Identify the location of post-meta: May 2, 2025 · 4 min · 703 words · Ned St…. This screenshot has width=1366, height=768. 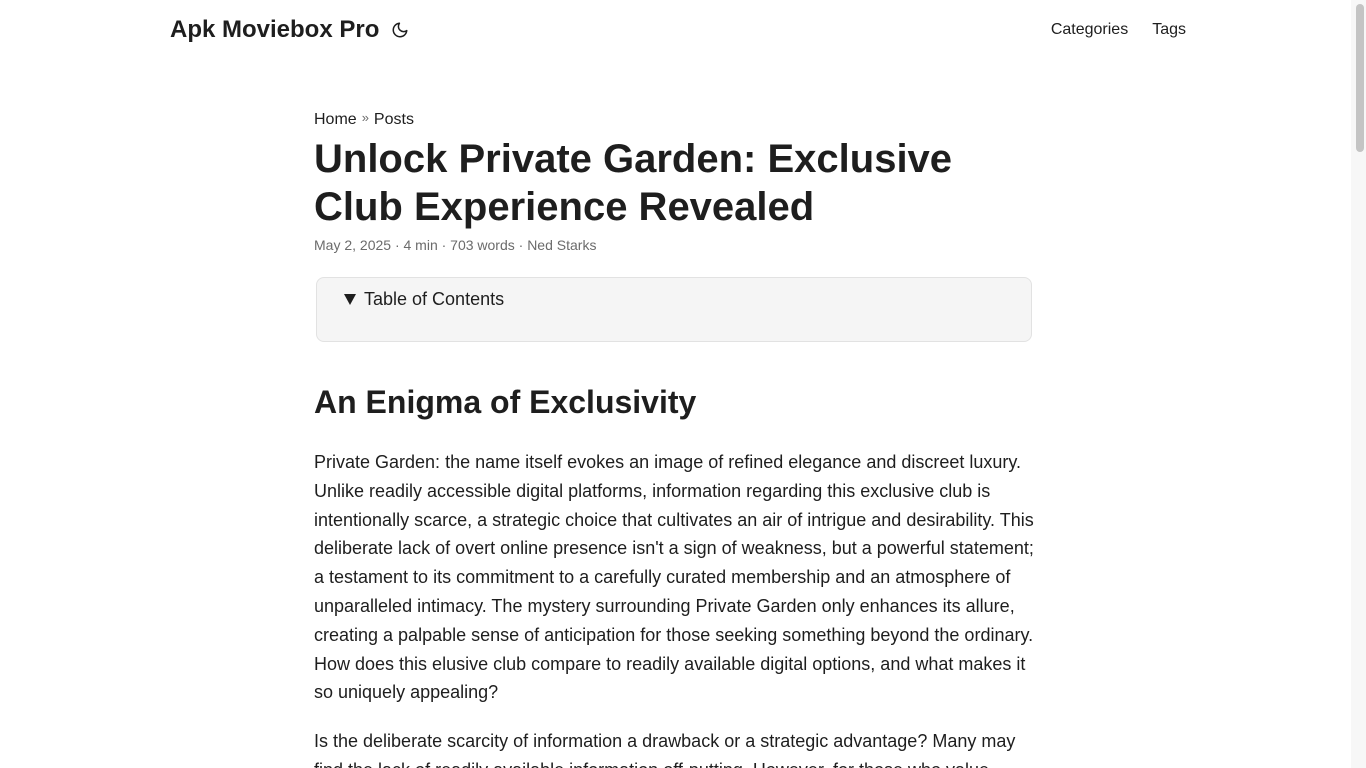
(455, 245).